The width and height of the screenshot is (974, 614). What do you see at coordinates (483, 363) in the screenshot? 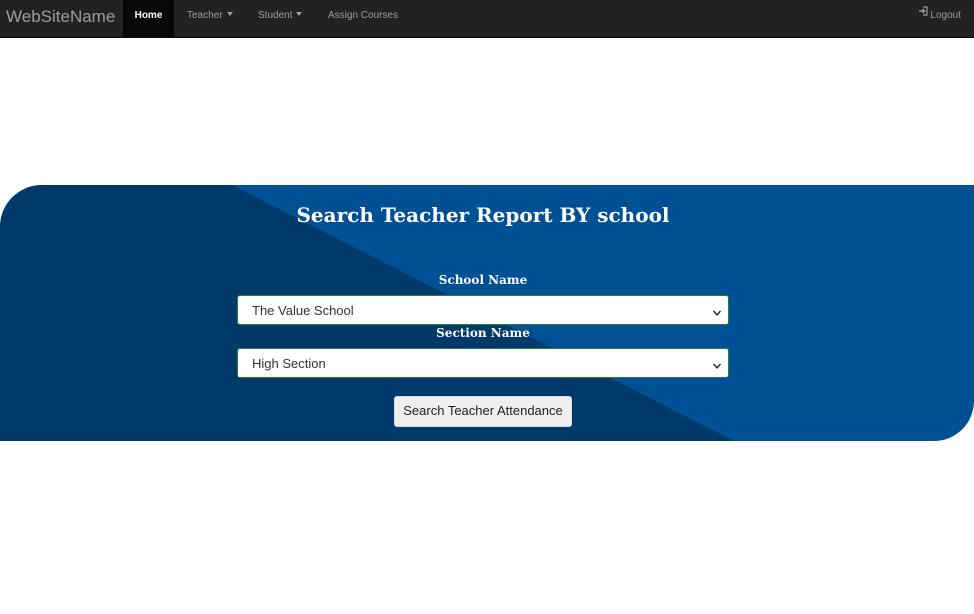
I see `section-name-select: High Section` at bounding box center [483, 363].